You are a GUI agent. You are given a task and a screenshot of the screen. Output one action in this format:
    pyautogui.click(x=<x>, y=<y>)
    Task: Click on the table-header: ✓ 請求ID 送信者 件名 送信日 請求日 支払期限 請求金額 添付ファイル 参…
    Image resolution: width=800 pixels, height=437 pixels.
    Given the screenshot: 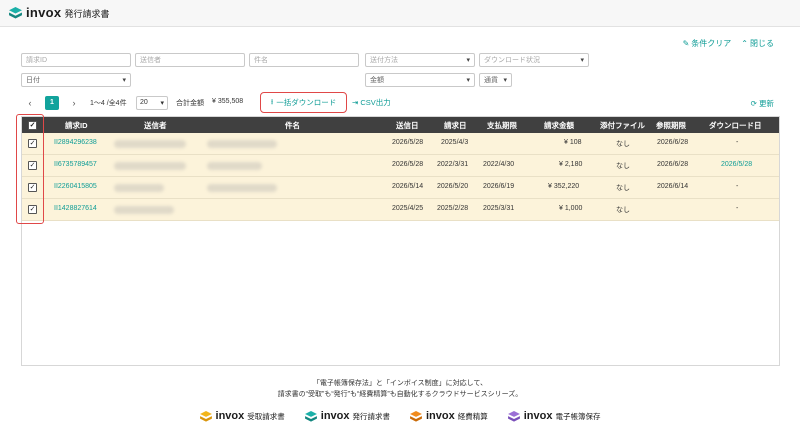 What is the action you would take?
    pyautogui.click(x=400, y=125)
    